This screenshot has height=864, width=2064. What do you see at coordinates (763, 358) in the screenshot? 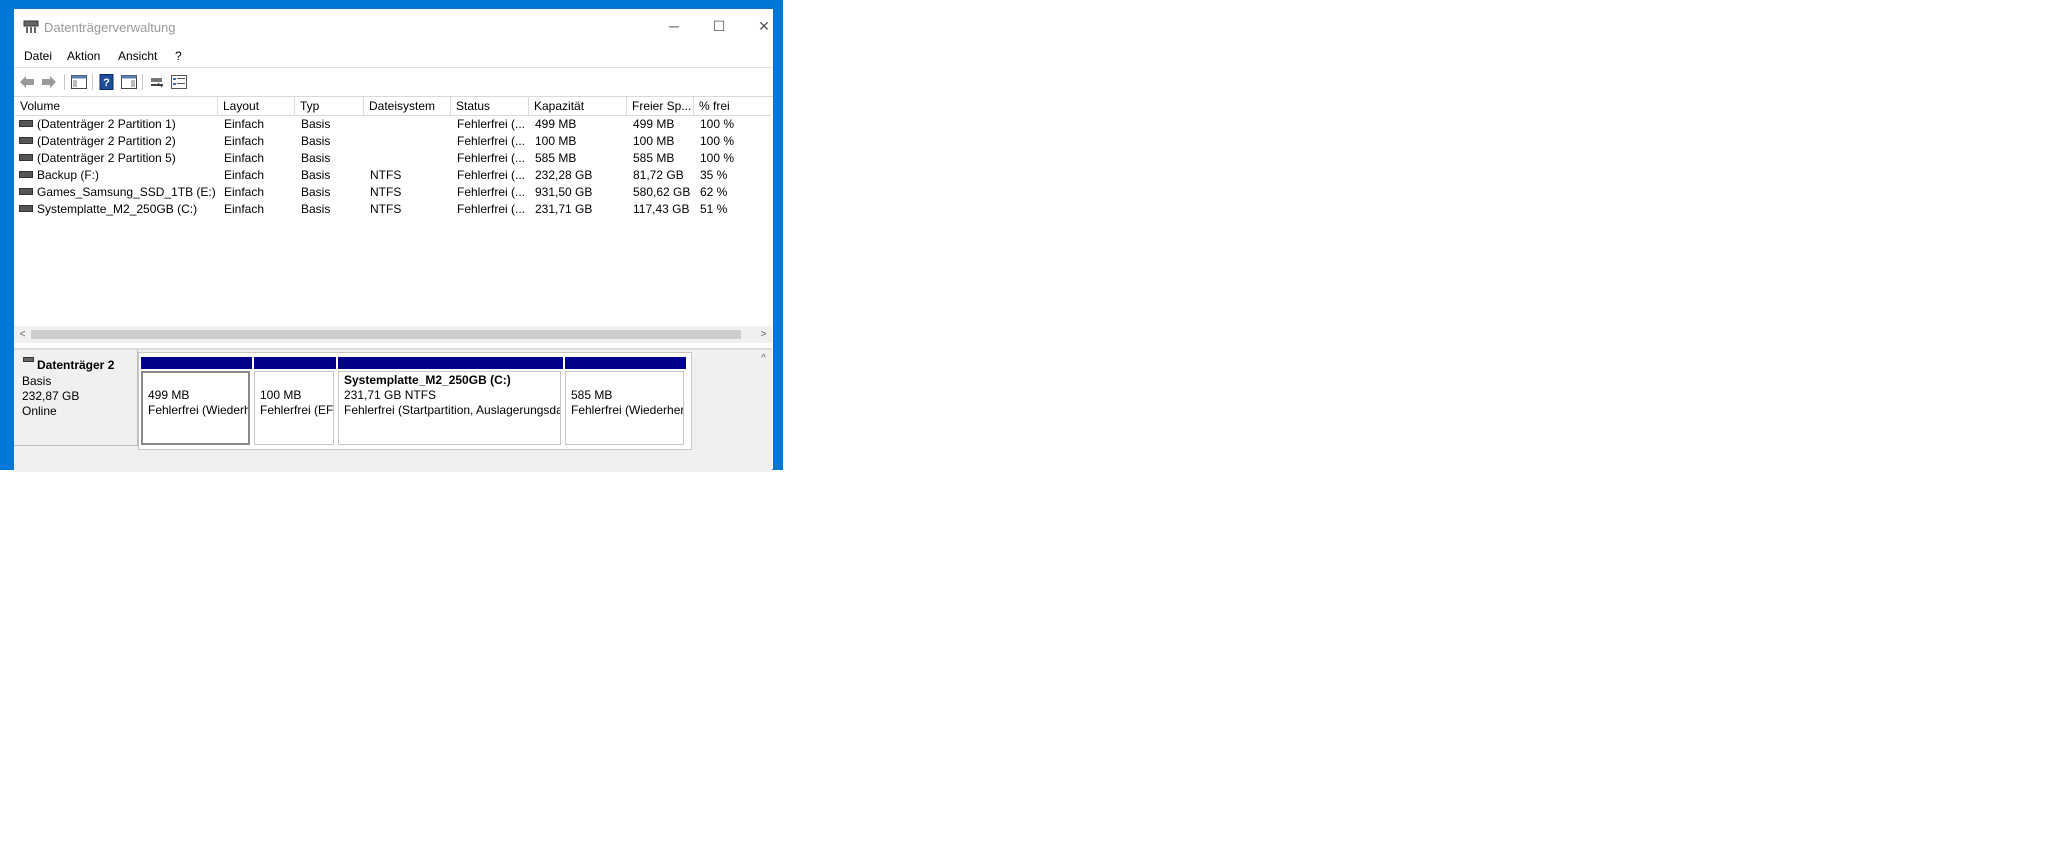
I see `scroll-up-arrow-icon: ^` at bounding box center [763, 358].